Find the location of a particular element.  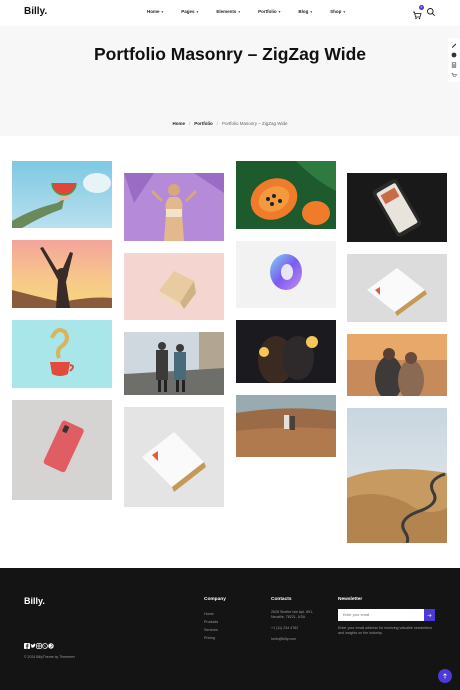

nav-shop: Shop ▾ is located at coordinates (337, 11).